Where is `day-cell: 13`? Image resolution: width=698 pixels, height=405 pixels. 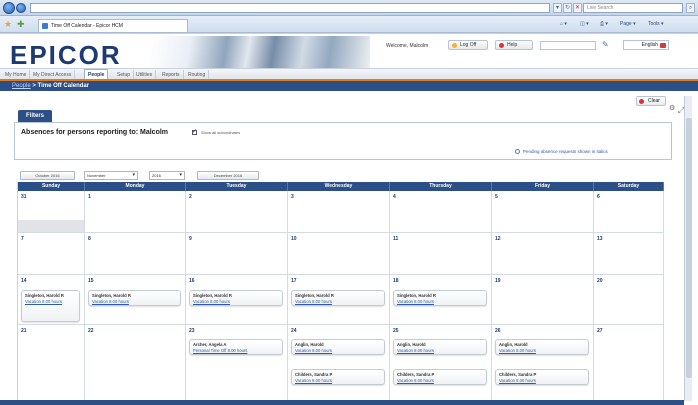 day-cell: 13 is located at coordinates (629, 254).